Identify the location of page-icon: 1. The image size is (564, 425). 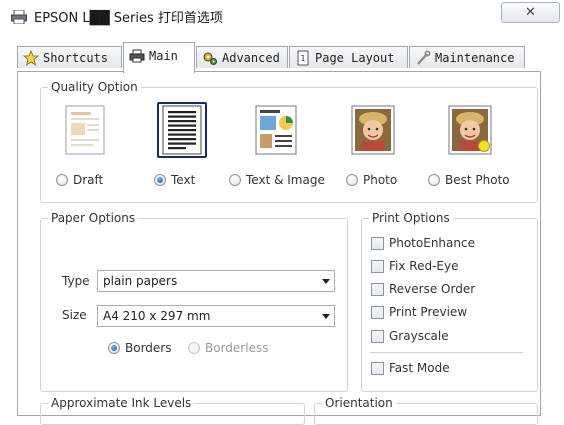
(303, 57).